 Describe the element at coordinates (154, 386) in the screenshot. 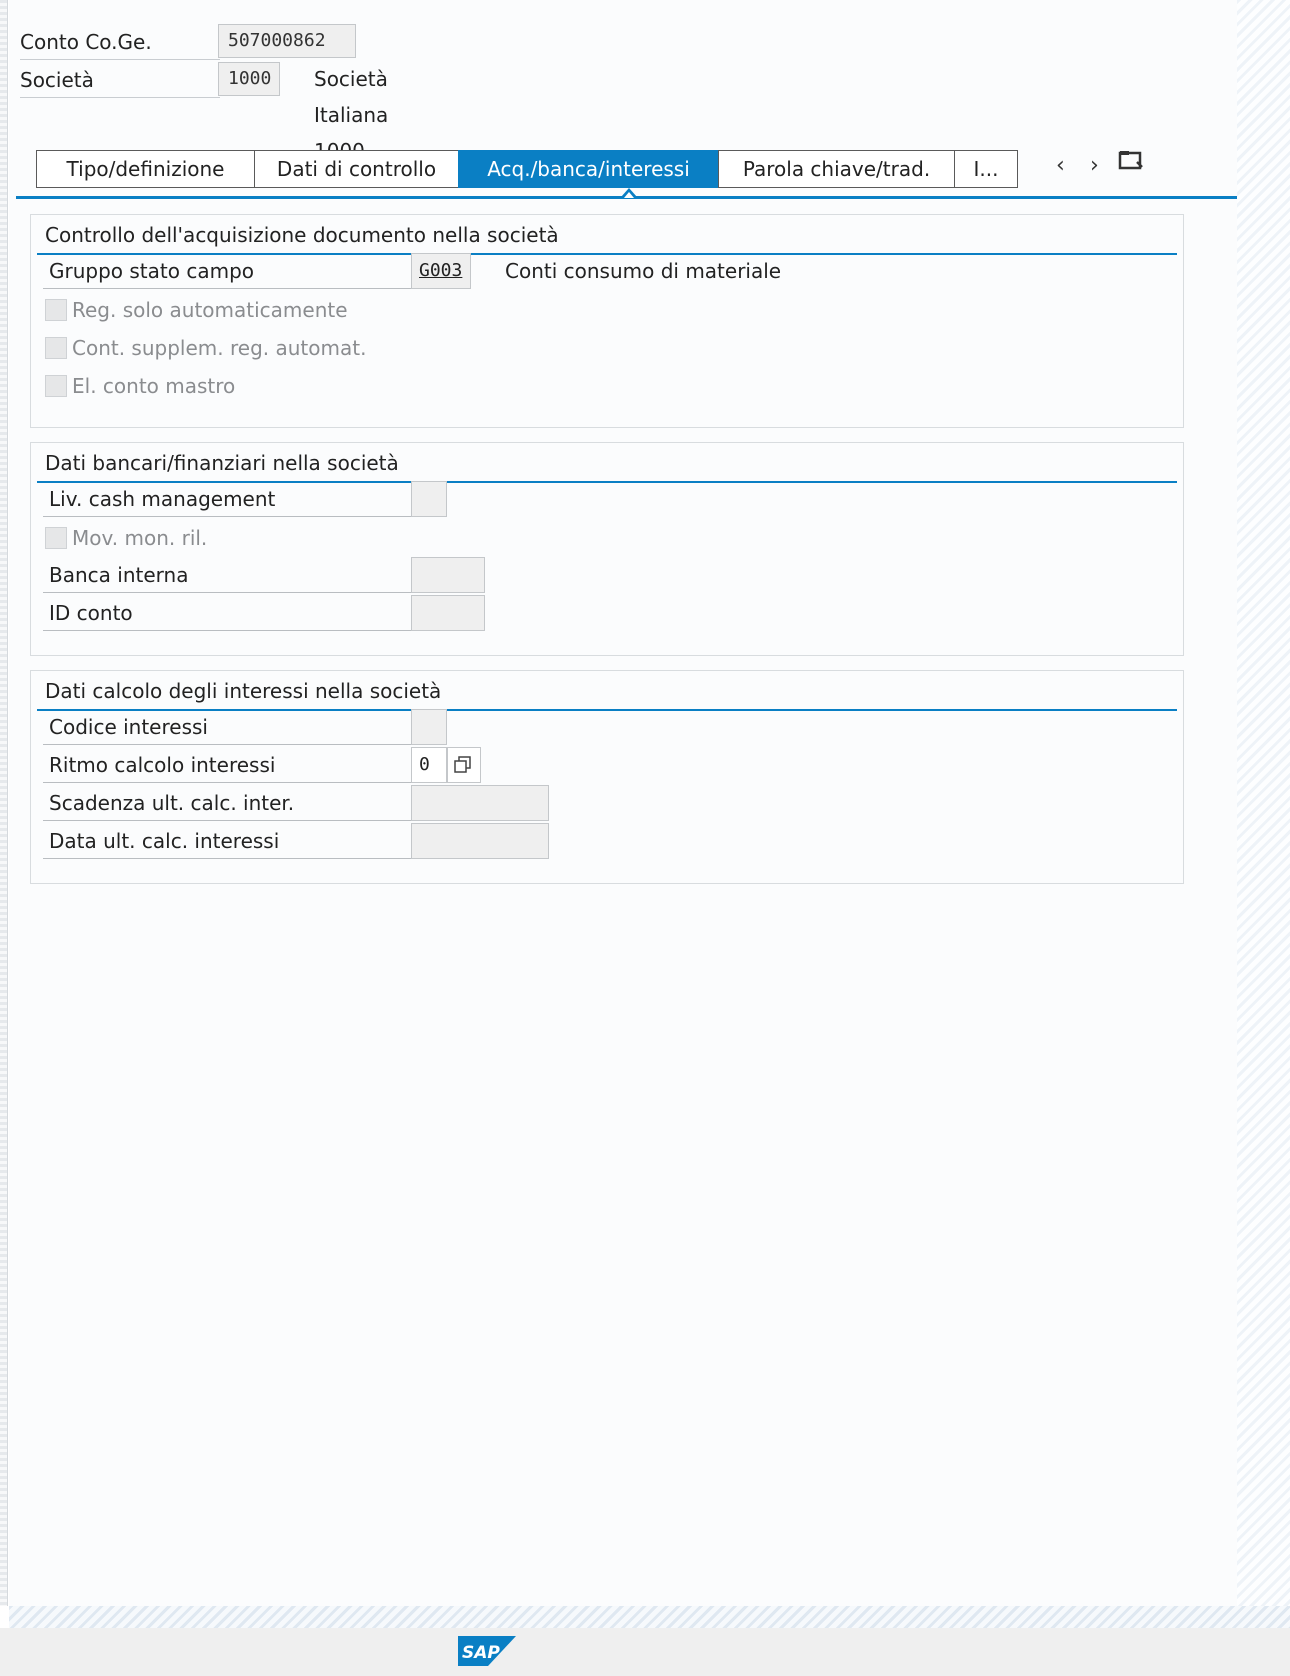

I see `gl-account-element-label: El. conto mastro` at that location.